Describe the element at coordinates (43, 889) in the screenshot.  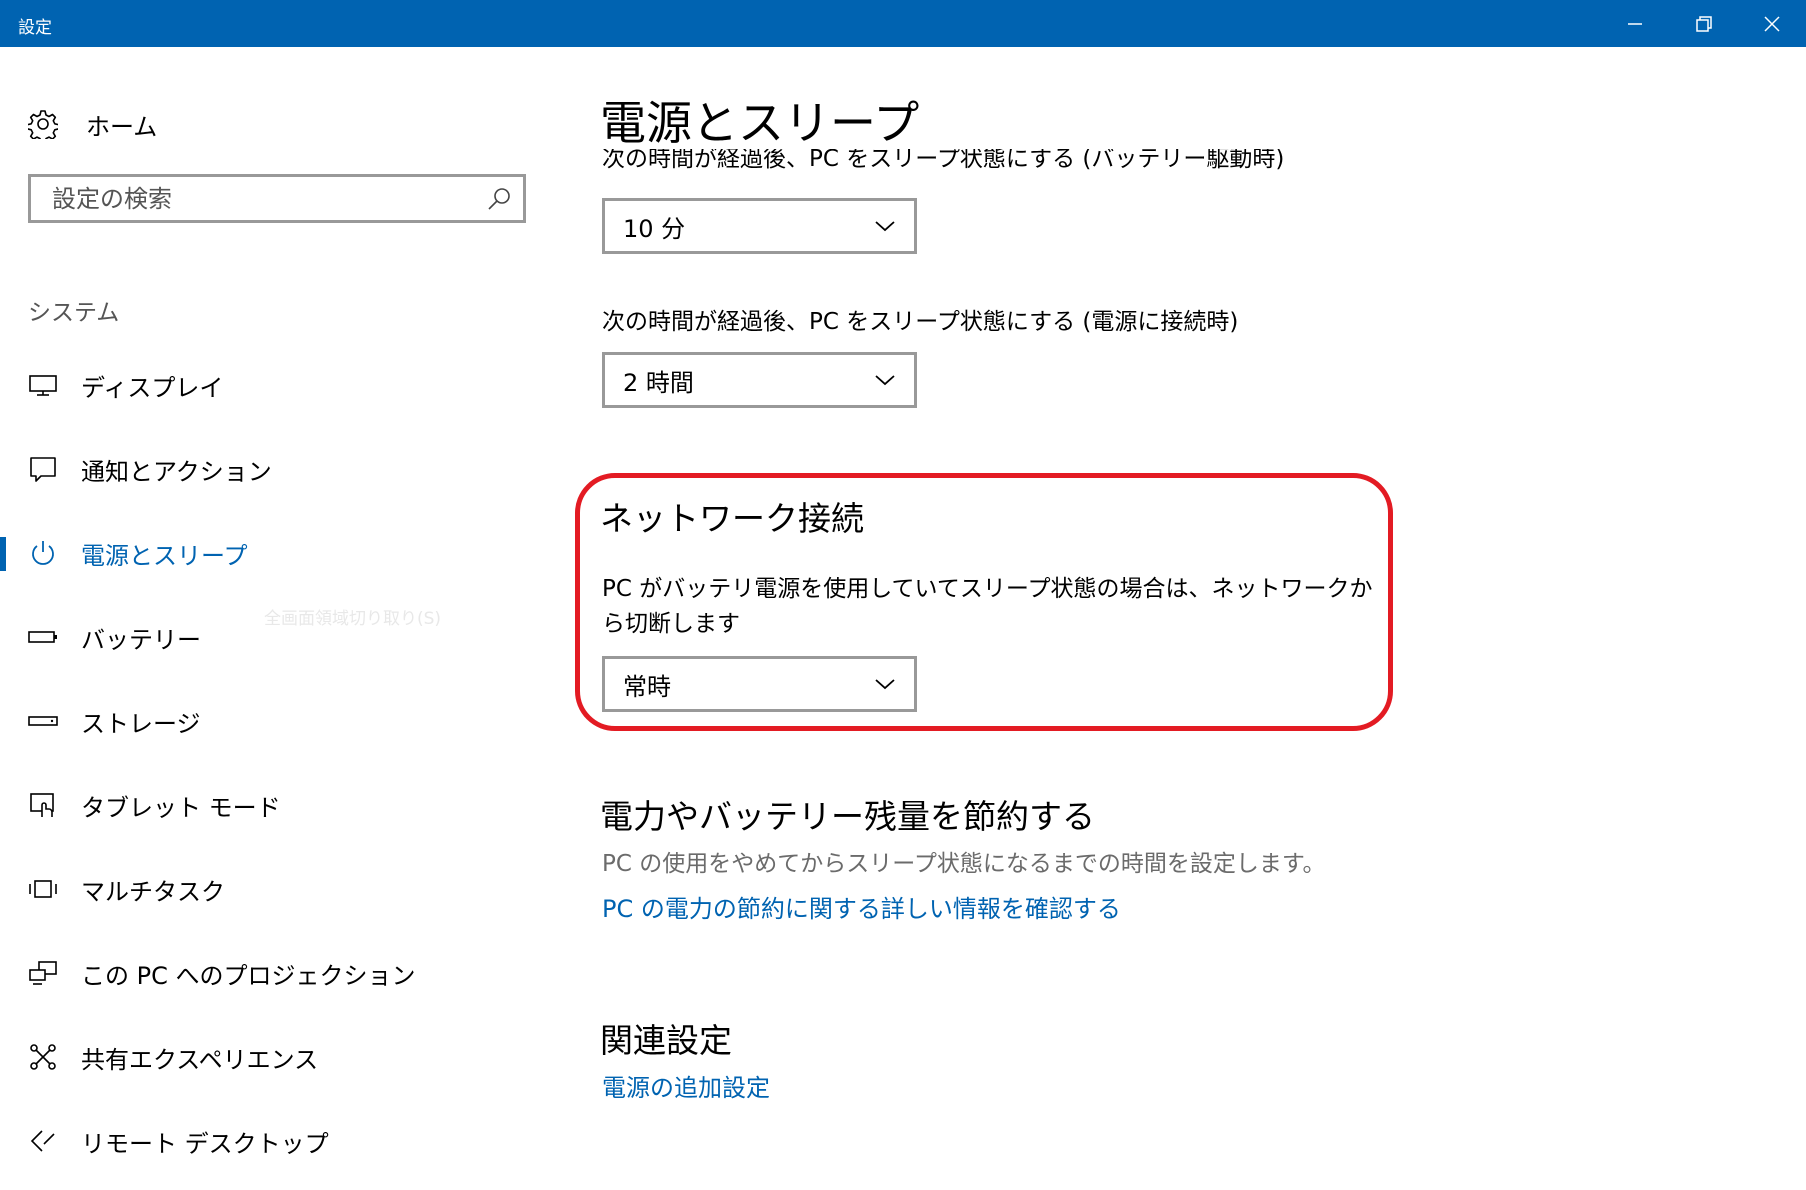
I see `multitask-icon` at that location.